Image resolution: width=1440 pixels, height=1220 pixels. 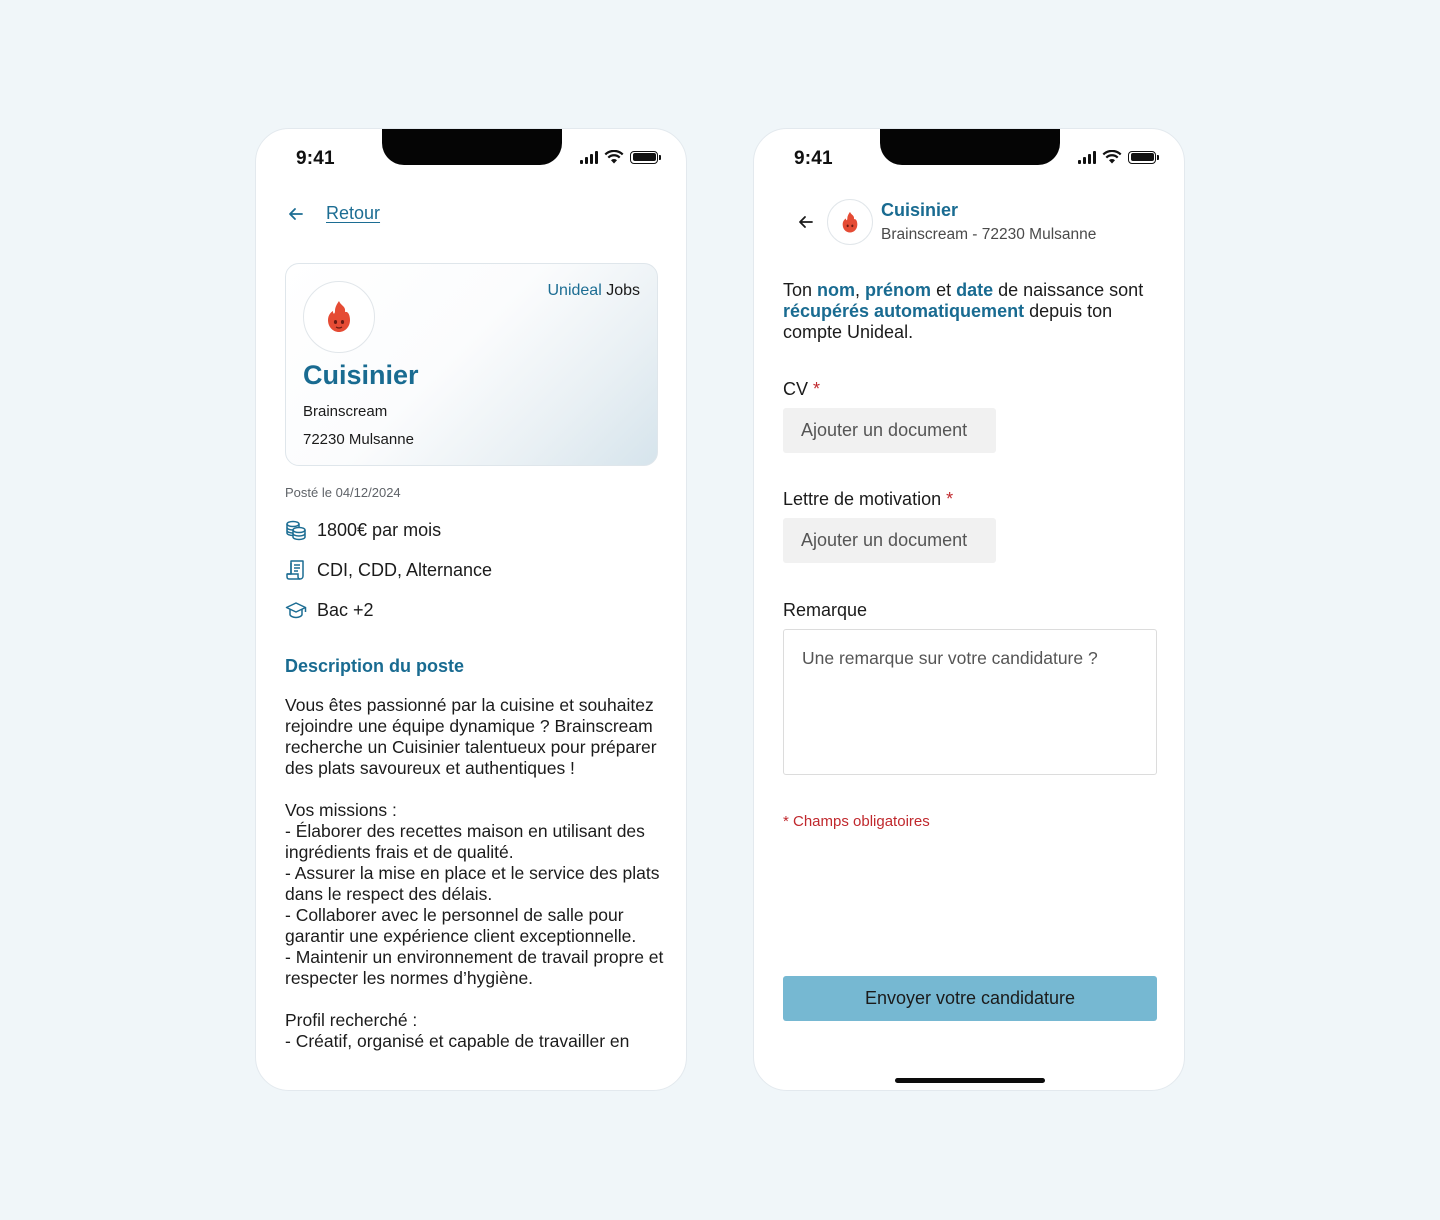 I want to click on cv-label-text: CV, so click(x=796, y=389).